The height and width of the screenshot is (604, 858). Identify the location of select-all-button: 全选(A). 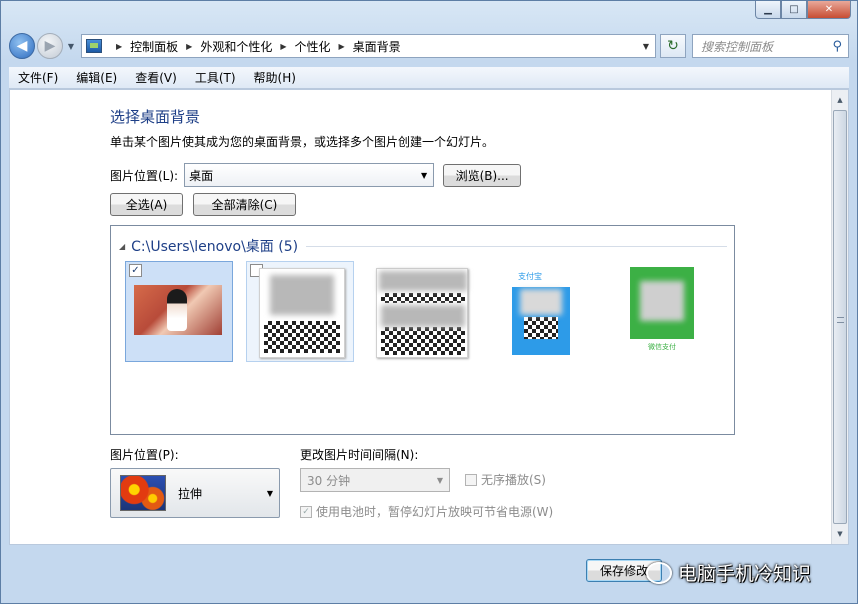
(146, 204).